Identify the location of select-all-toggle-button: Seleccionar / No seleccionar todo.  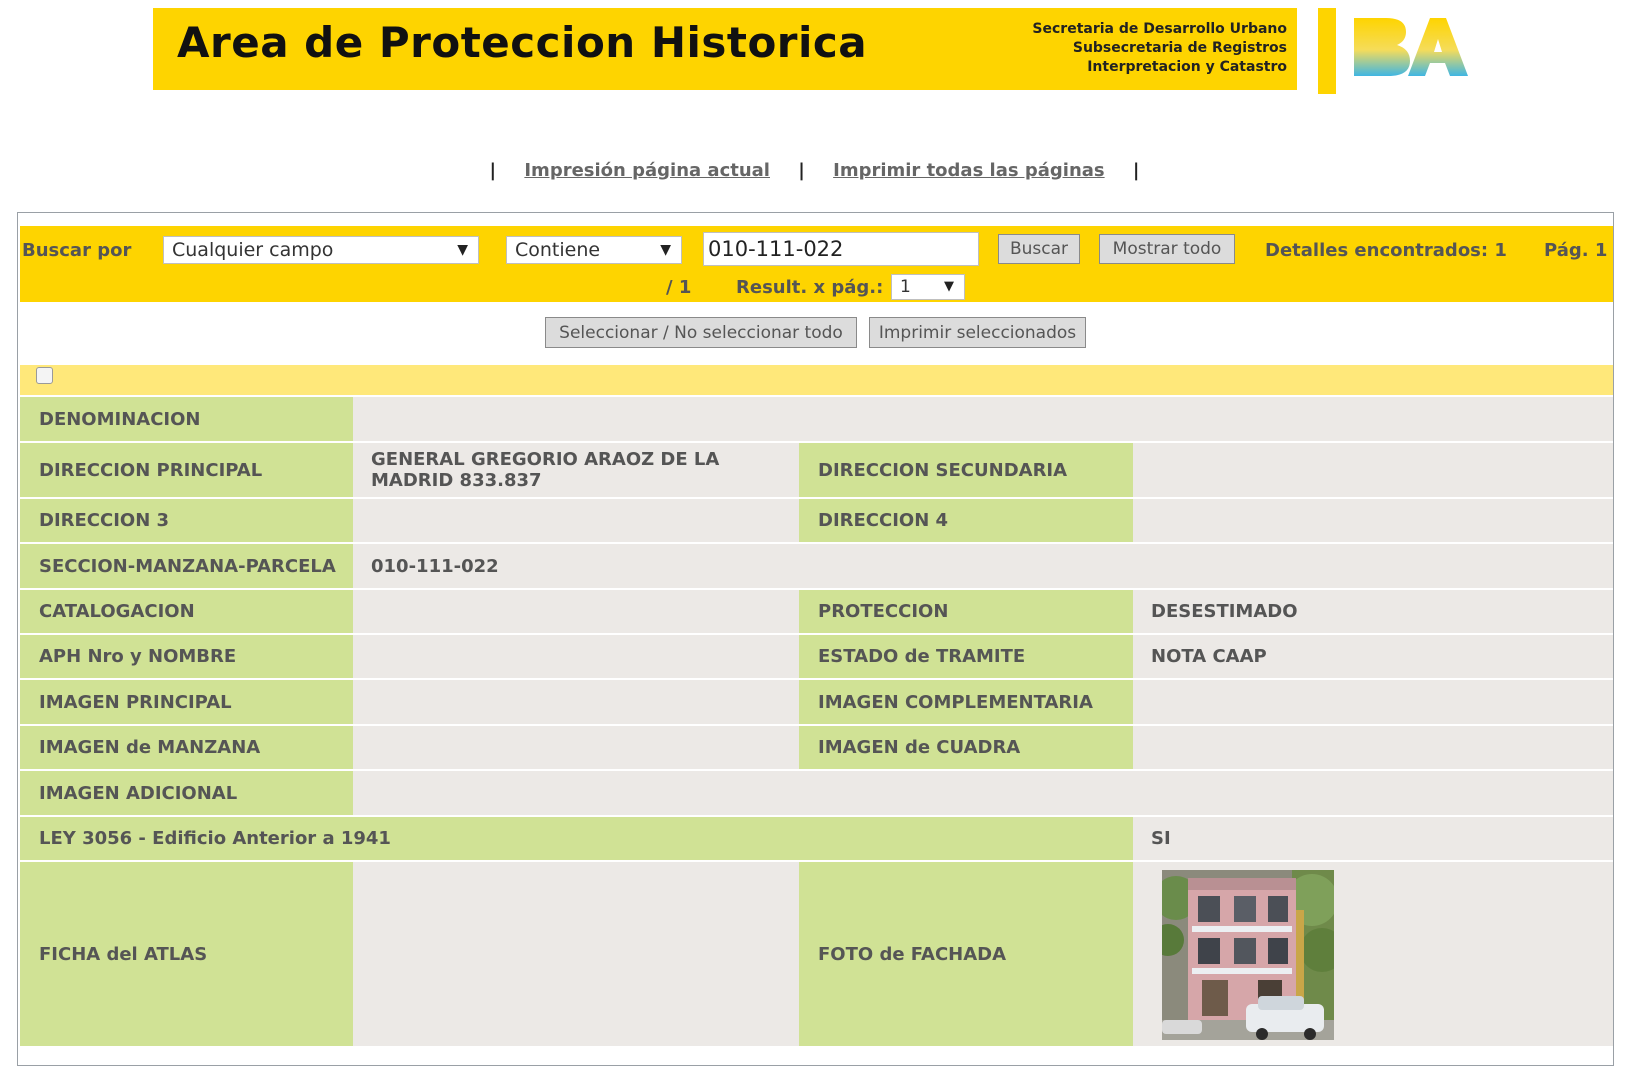
(701, 332).